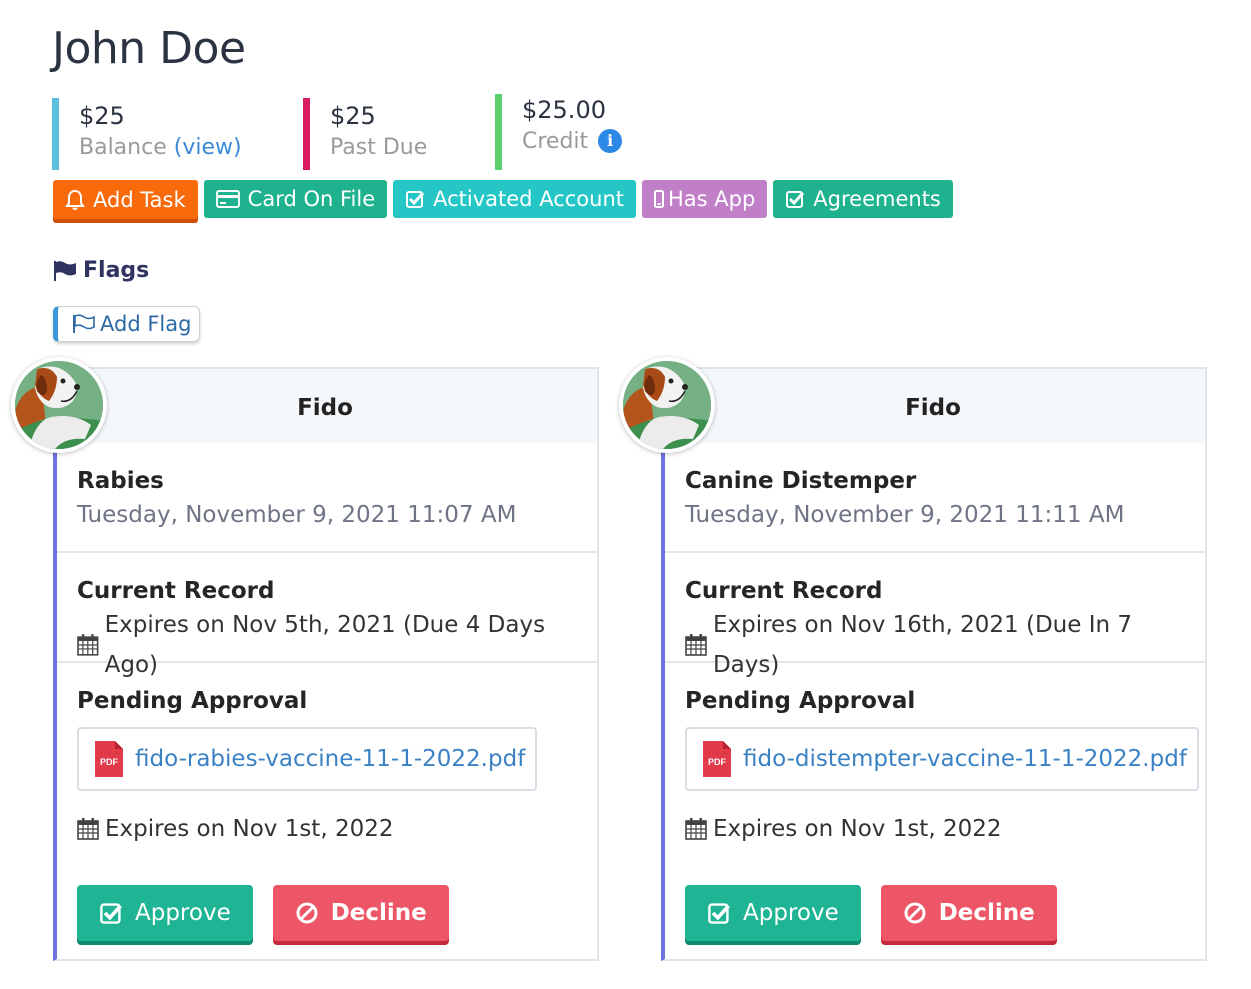 Image resolution: width=1251 pixels, height=989 pixels. Describe the element at coordinates (311, 199) in the screenshot. I see `card-on-file-label: Card On File` at that location.